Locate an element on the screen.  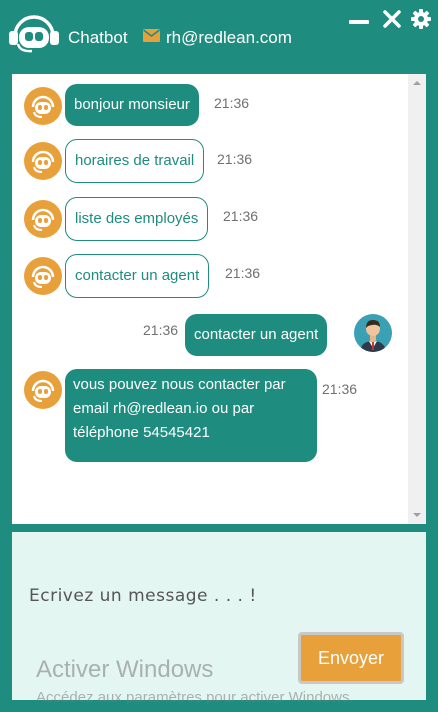
contact-email: rh@redlean.com is located at coordinates (229, 37).